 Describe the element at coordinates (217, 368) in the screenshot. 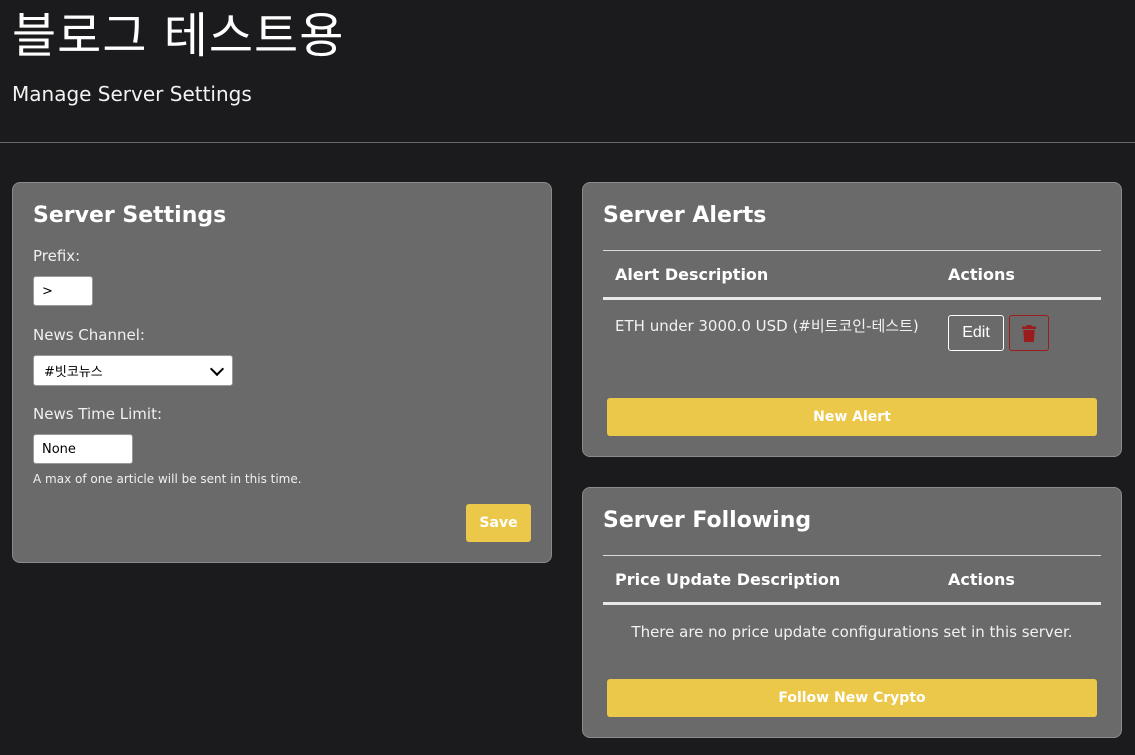

I see `chevron-down-icon` at that location.